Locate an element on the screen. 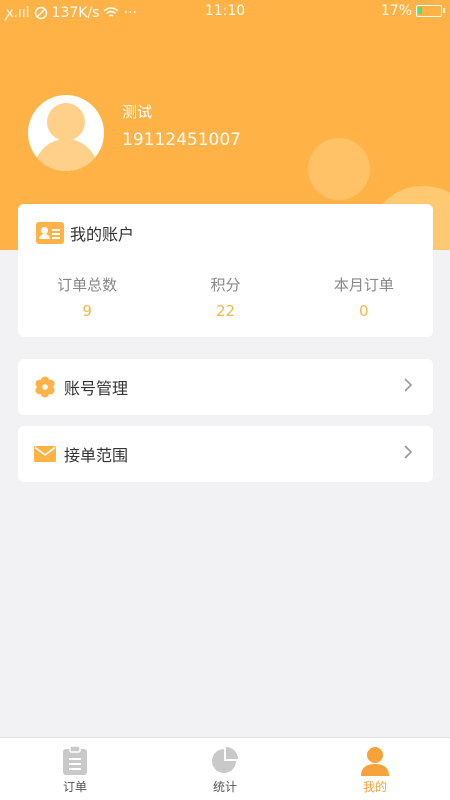 The width and height of the screenshot is (450, 800). stat-label: 订单总数 is located at coordinates (87, 285).